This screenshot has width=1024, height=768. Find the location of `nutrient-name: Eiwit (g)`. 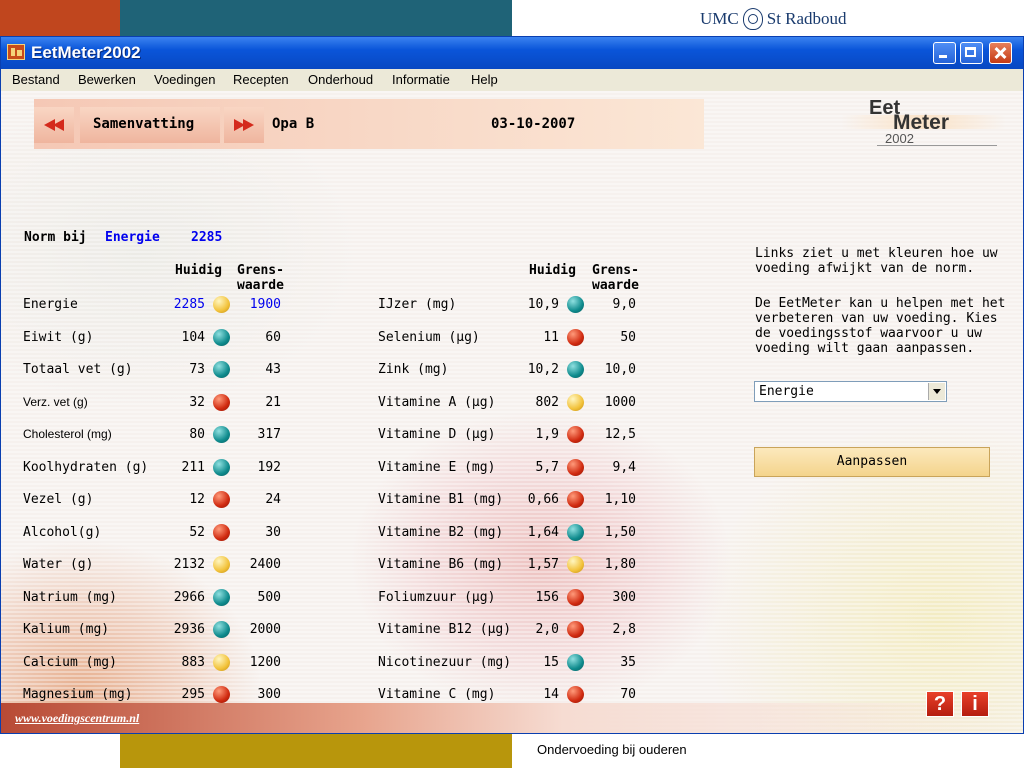

nutrient-name: Eiwit (g) is located at coordinates (58, 337).